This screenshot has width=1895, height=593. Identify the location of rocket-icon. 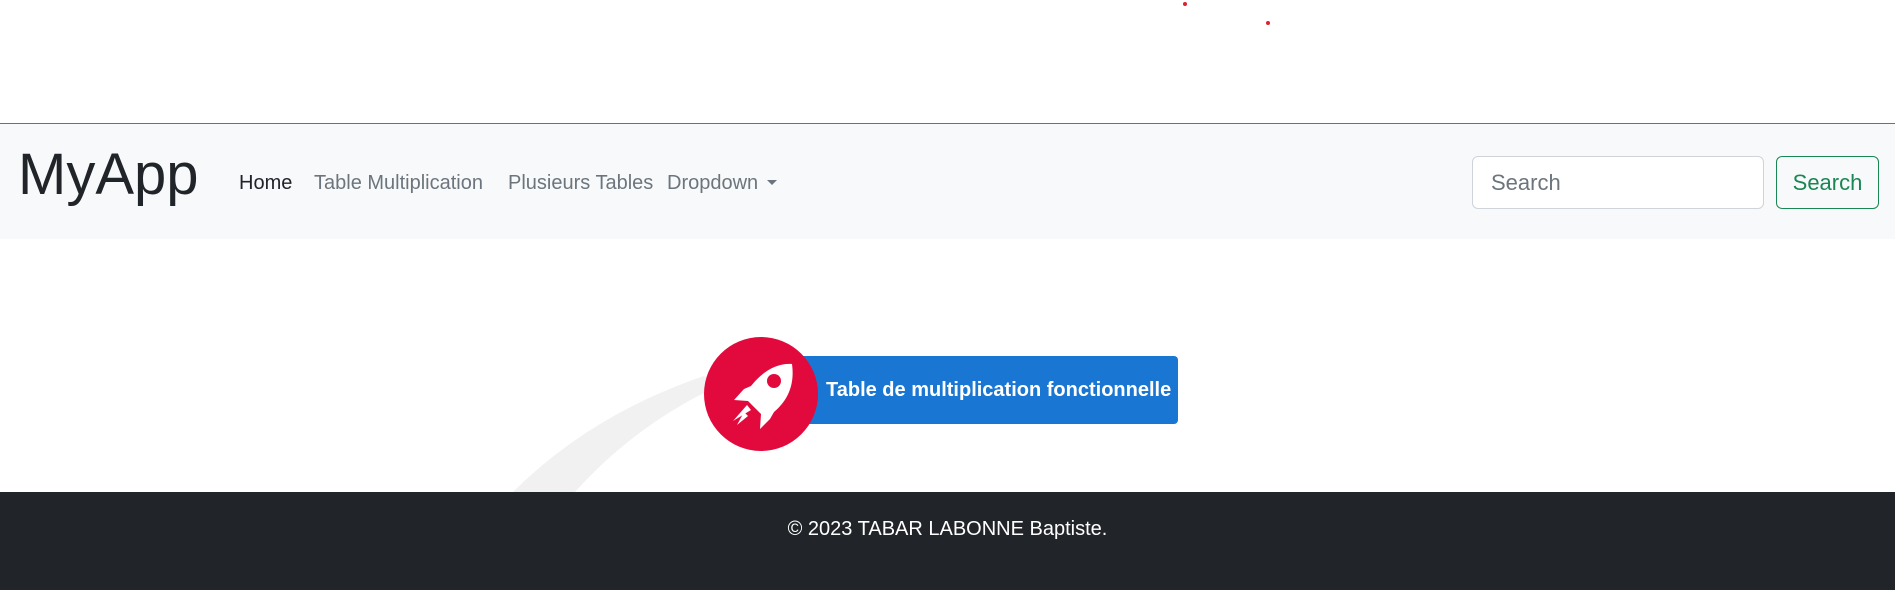
(763, 396).